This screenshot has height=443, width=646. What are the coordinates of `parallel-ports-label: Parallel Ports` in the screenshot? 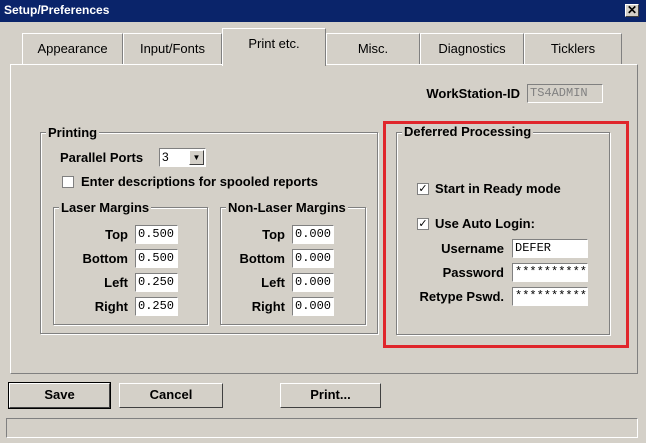 It's located at (102, 157).